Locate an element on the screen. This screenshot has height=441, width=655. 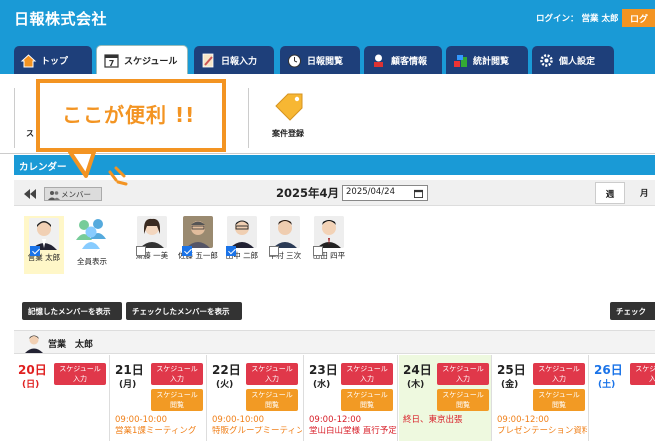
tab-daily-input: 日報入力 is located at coordinates (234, 60).